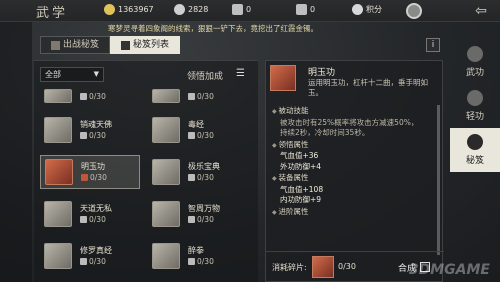 The image size is (500, 282). I want to click on manual-name: 明玉功, so click(322, 73).